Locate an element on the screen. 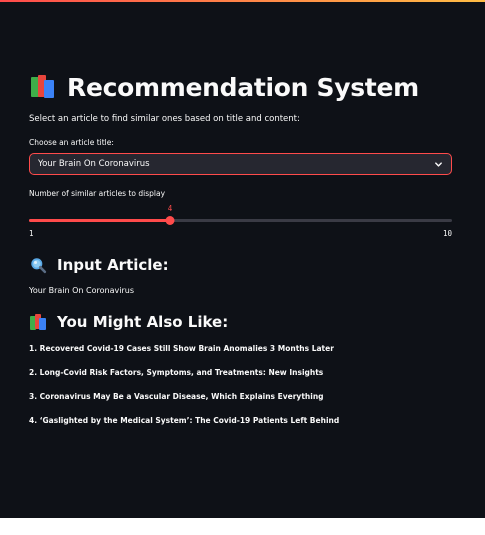  article-select-value: Your Brain On Coronavirus is located at coordinates (94, 164).